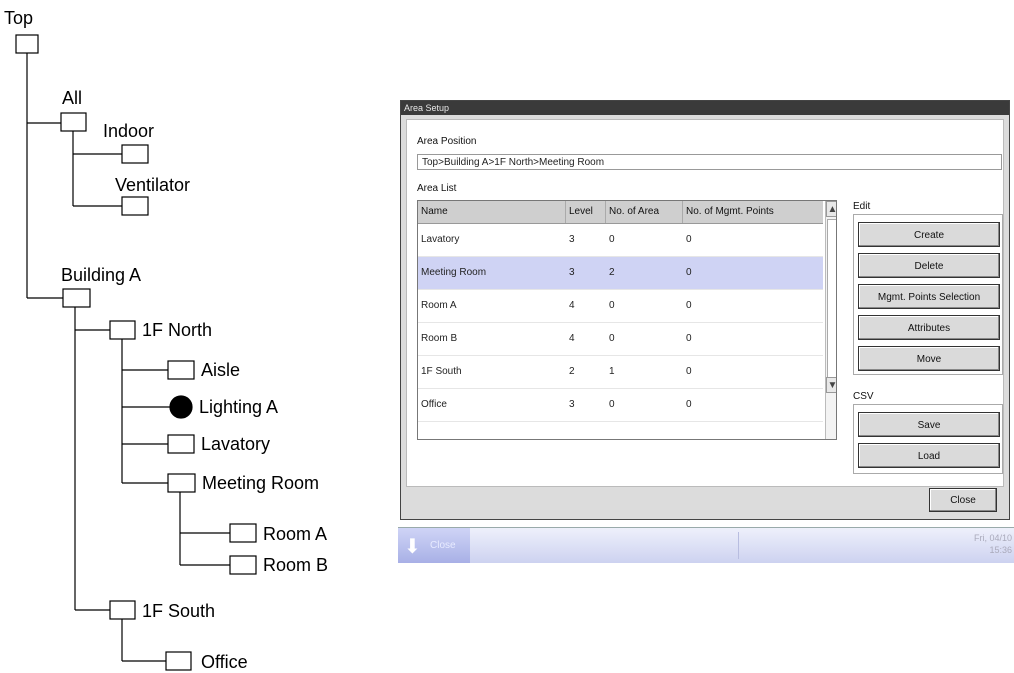 The image size is (1014, 673). What do you see at coordinates (706, 545) in the screenshot?
I see `taskbar: ⬇ Close Fri, 04/10 15:36` at bounding box center [706, 545].